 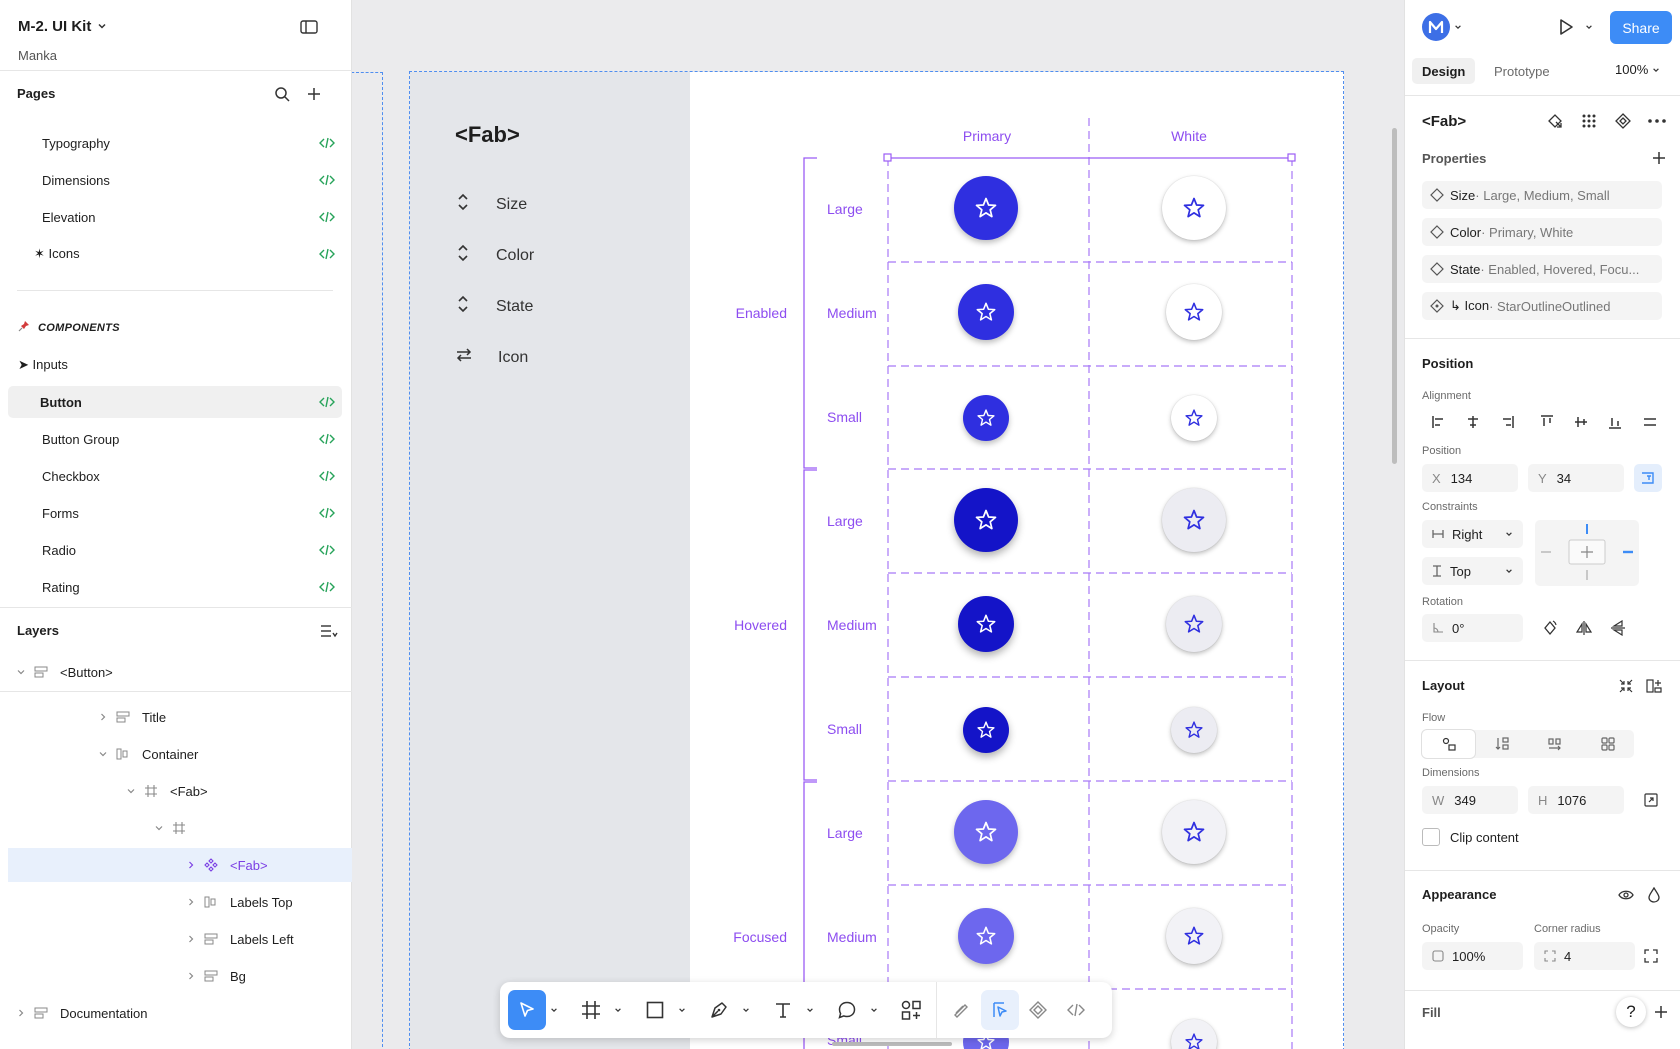 I want to click on variants-grid-icon, so click(x=1589, y=121).